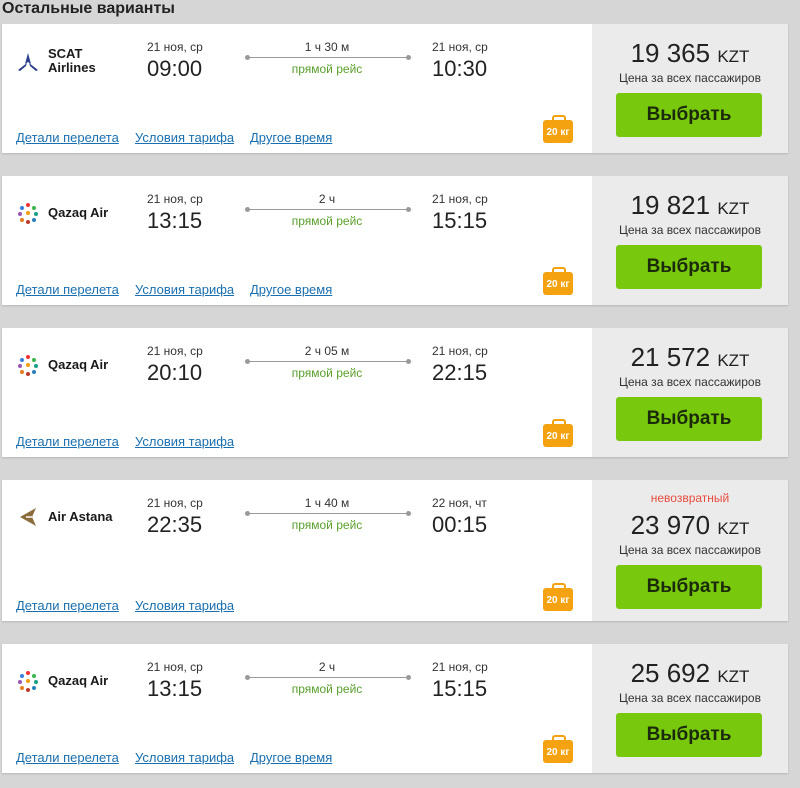  Describe the element at coordinates (690, 205) in the screenshot. I see `price: 19 821 KZT` at that location.